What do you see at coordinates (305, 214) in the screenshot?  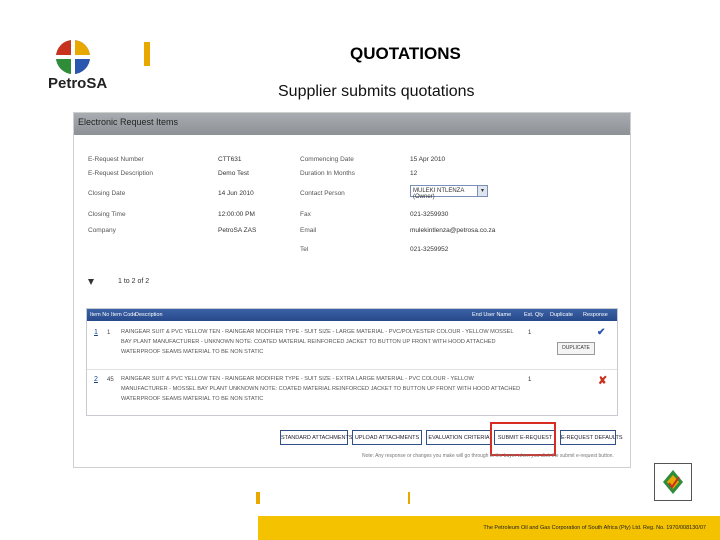 I see `field-label: Fax` at bounding box center [305, 214].